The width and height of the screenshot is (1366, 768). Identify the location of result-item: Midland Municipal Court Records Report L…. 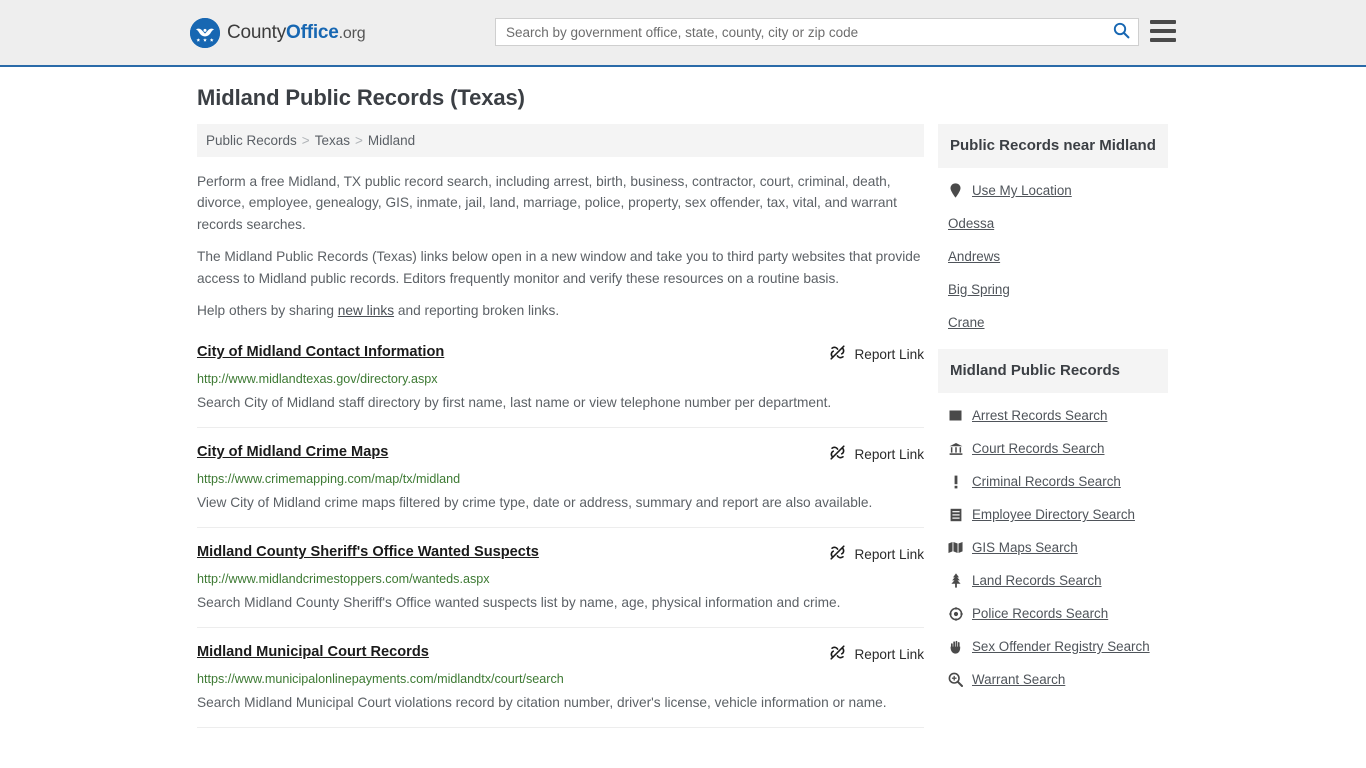
(560, 686).